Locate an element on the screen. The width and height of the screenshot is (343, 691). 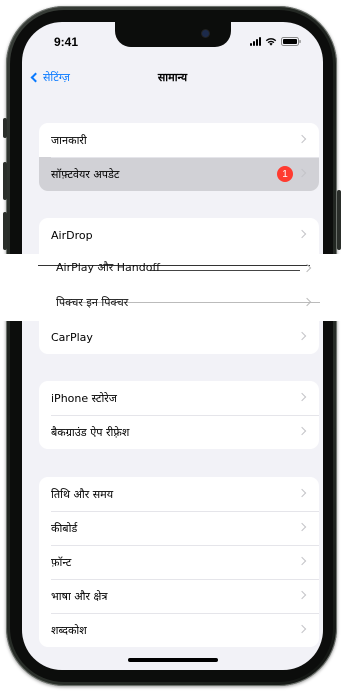
volume-up-button is located at coordinates (5, 181).